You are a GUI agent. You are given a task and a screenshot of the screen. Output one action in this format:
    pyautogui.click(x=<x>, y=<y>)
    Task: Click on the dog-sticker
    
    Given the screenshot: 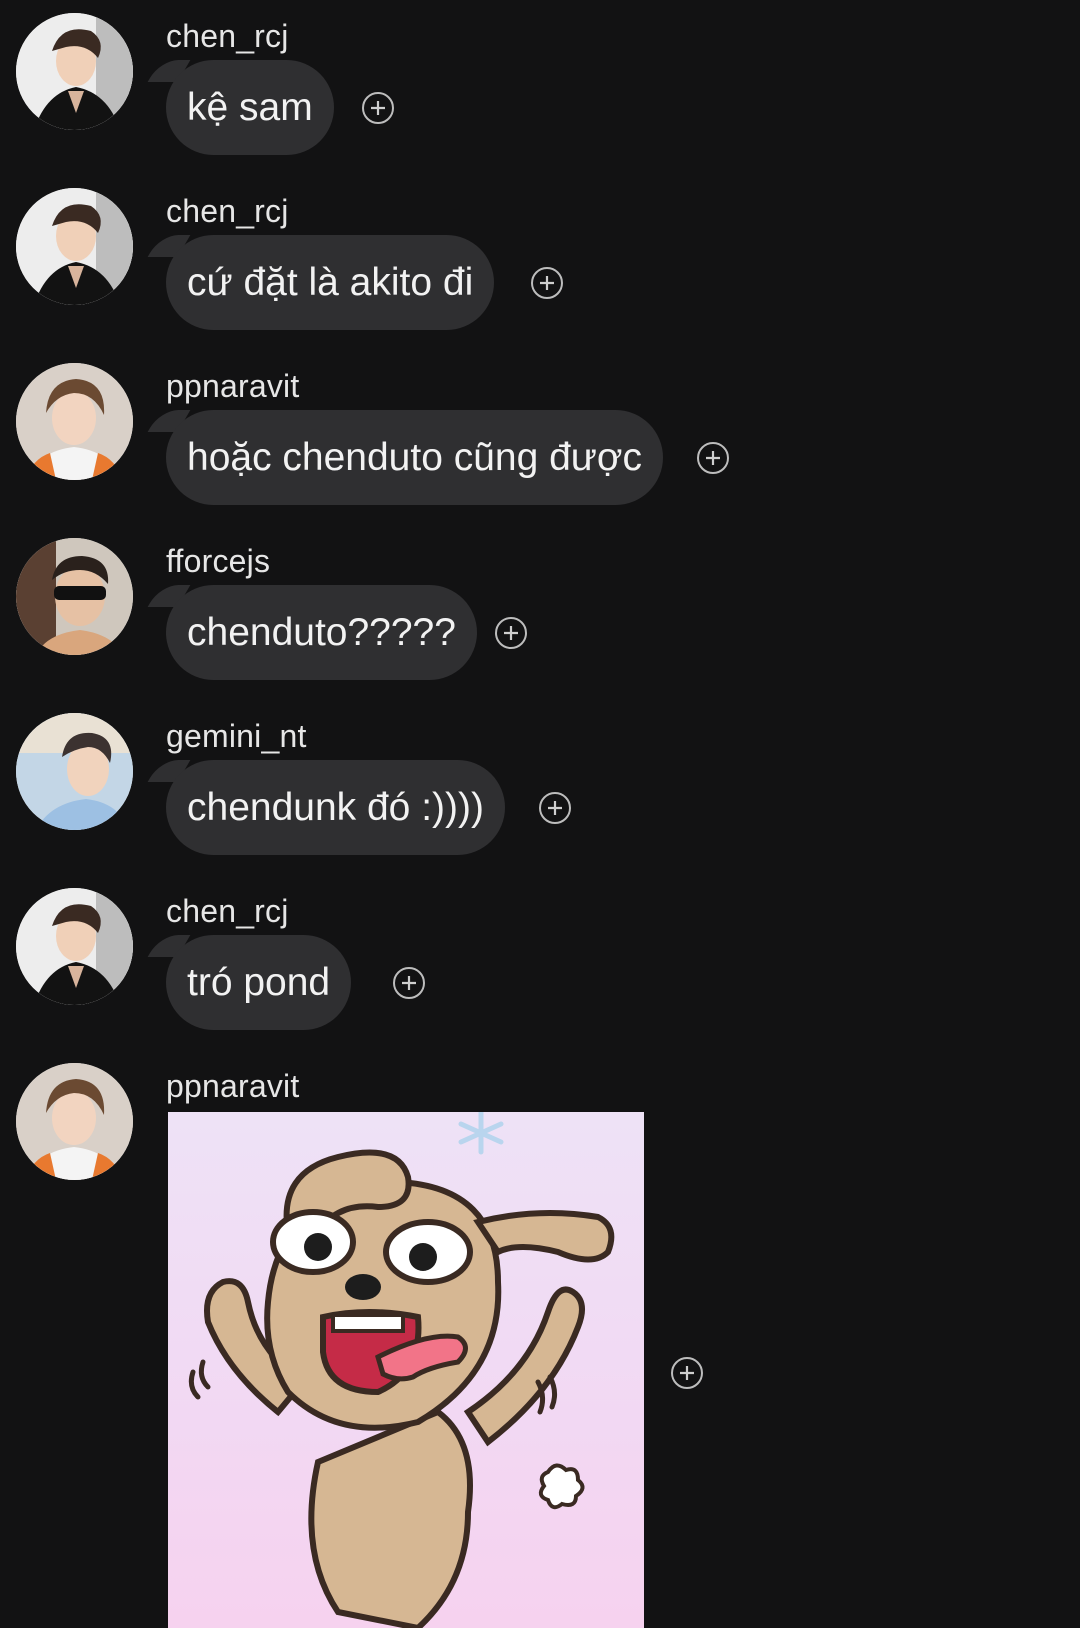 What is the action you would take?
    pyautogui.click(x=406, y=1370)
    